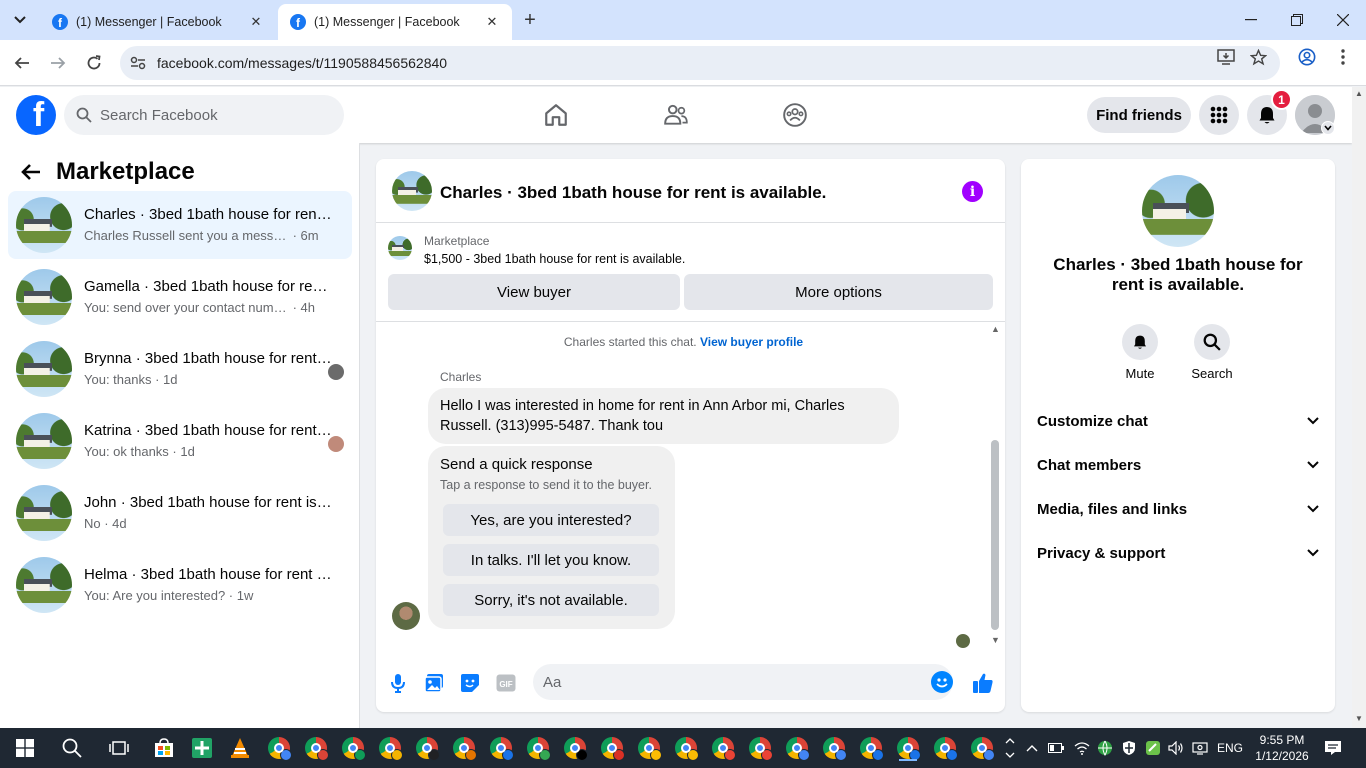  I want to click on search-facebook-input: Search Facebook, so click(204, 115).